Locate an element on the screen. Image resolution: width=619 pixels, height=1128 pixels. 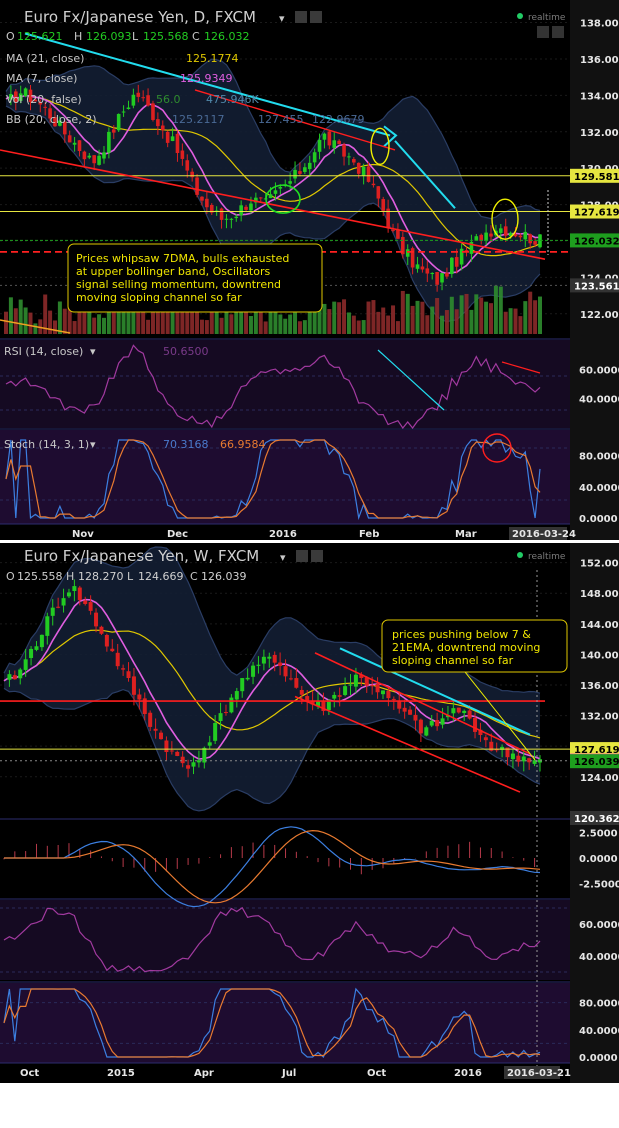
y-tick-label: 152.000 is located at coordinates (599, 564).